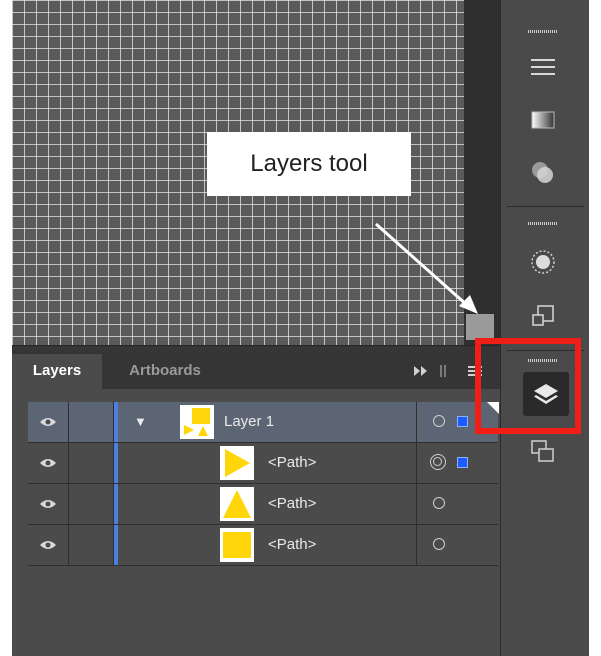  I want to click on appearance-panel-icon, so click(543, 262).